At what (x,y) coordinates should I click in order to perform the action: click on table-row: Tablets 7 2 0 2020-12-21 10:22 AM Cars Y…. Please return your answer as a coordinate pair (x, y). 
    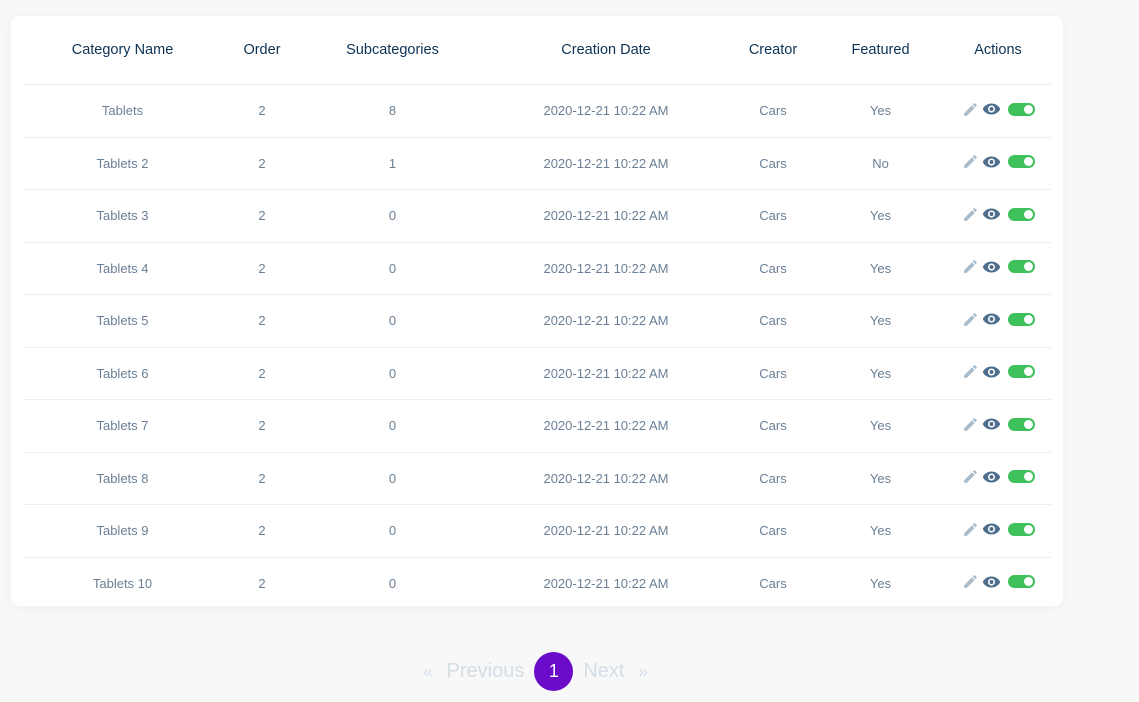
    Looking at the image, I should click on (537, 426).